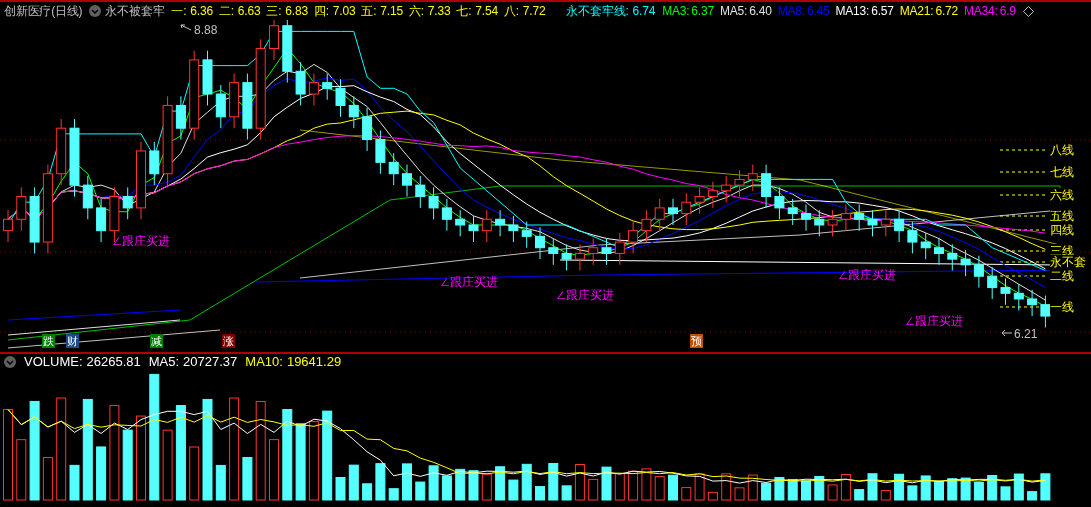  What do you see at coordinates (72, 341) in the screenshot?
I see `signal-marker: 财` at bounding box center [72, 341].